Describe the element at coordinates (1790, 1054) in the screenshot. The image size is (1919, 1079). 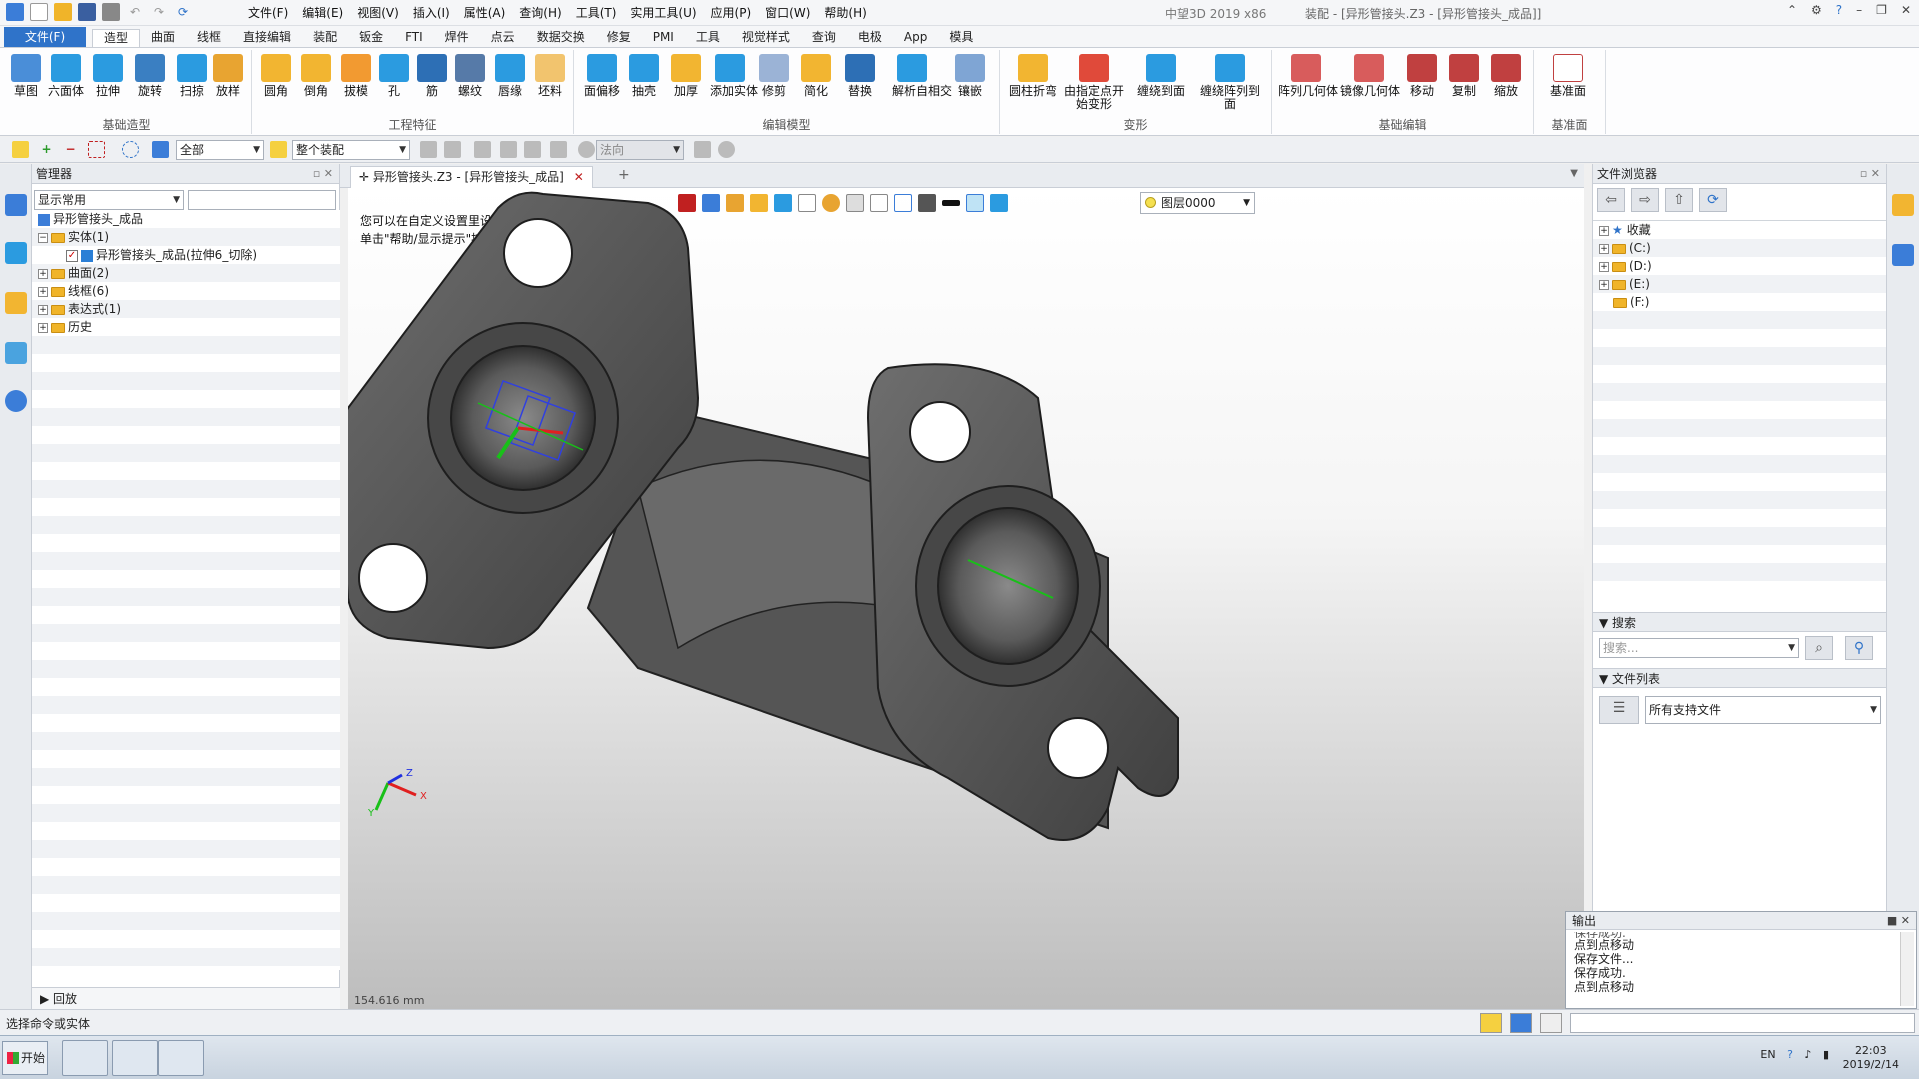
I see `help-tray-icon: ?` at that location.